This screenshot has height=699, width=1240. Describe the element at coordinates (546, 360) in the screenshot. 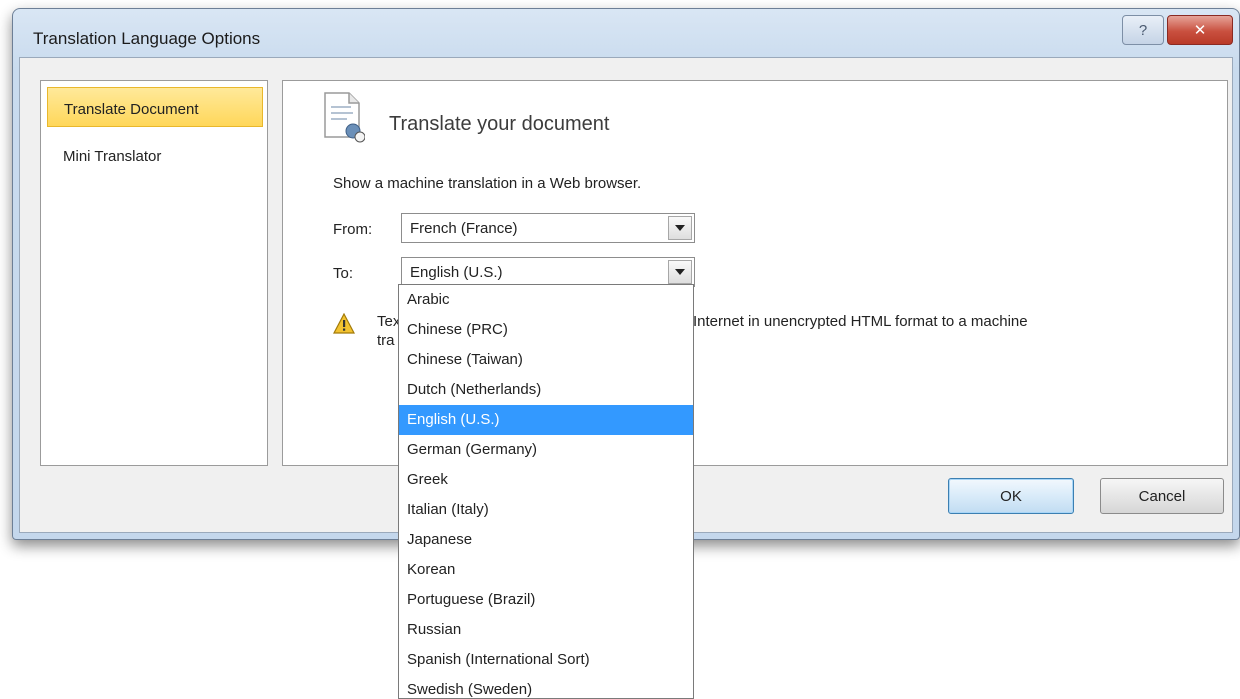

I see `dropdown-option: Chinese (Taiwan)` at that location.